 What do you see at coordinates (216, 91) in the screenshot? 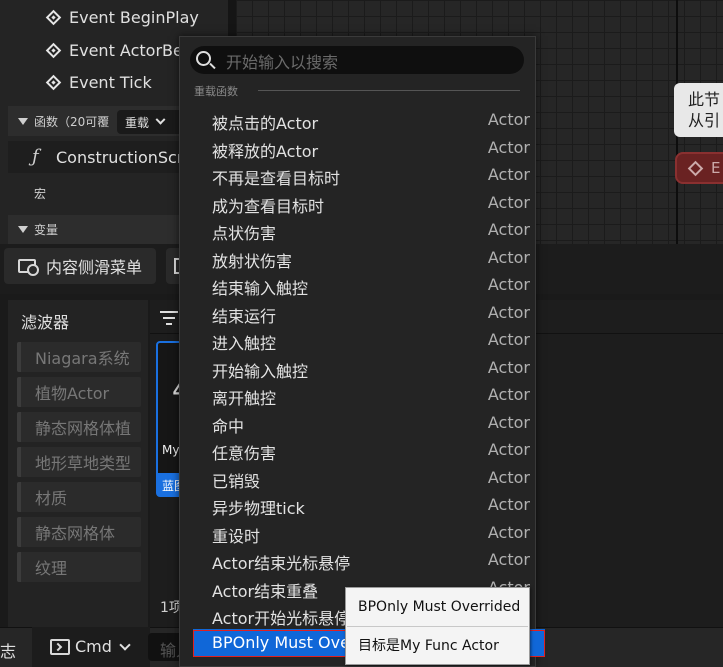
I see `category-header: 重载函数` at bounding box center [216, 91].